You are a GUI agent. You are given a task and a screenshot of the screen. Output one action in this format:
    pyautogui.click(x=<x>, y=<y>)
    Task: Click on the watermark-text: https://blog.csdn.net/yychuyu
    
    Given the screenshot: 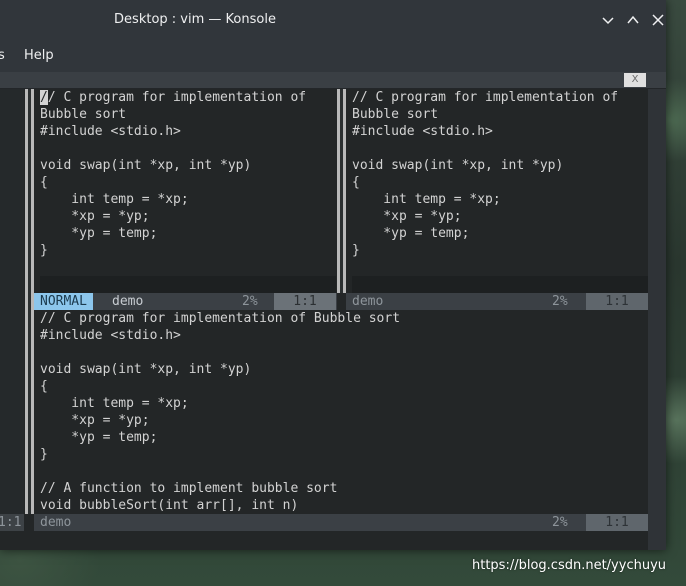 What is the action you would take?
    pyautogui.click(x=569, y=565)
    